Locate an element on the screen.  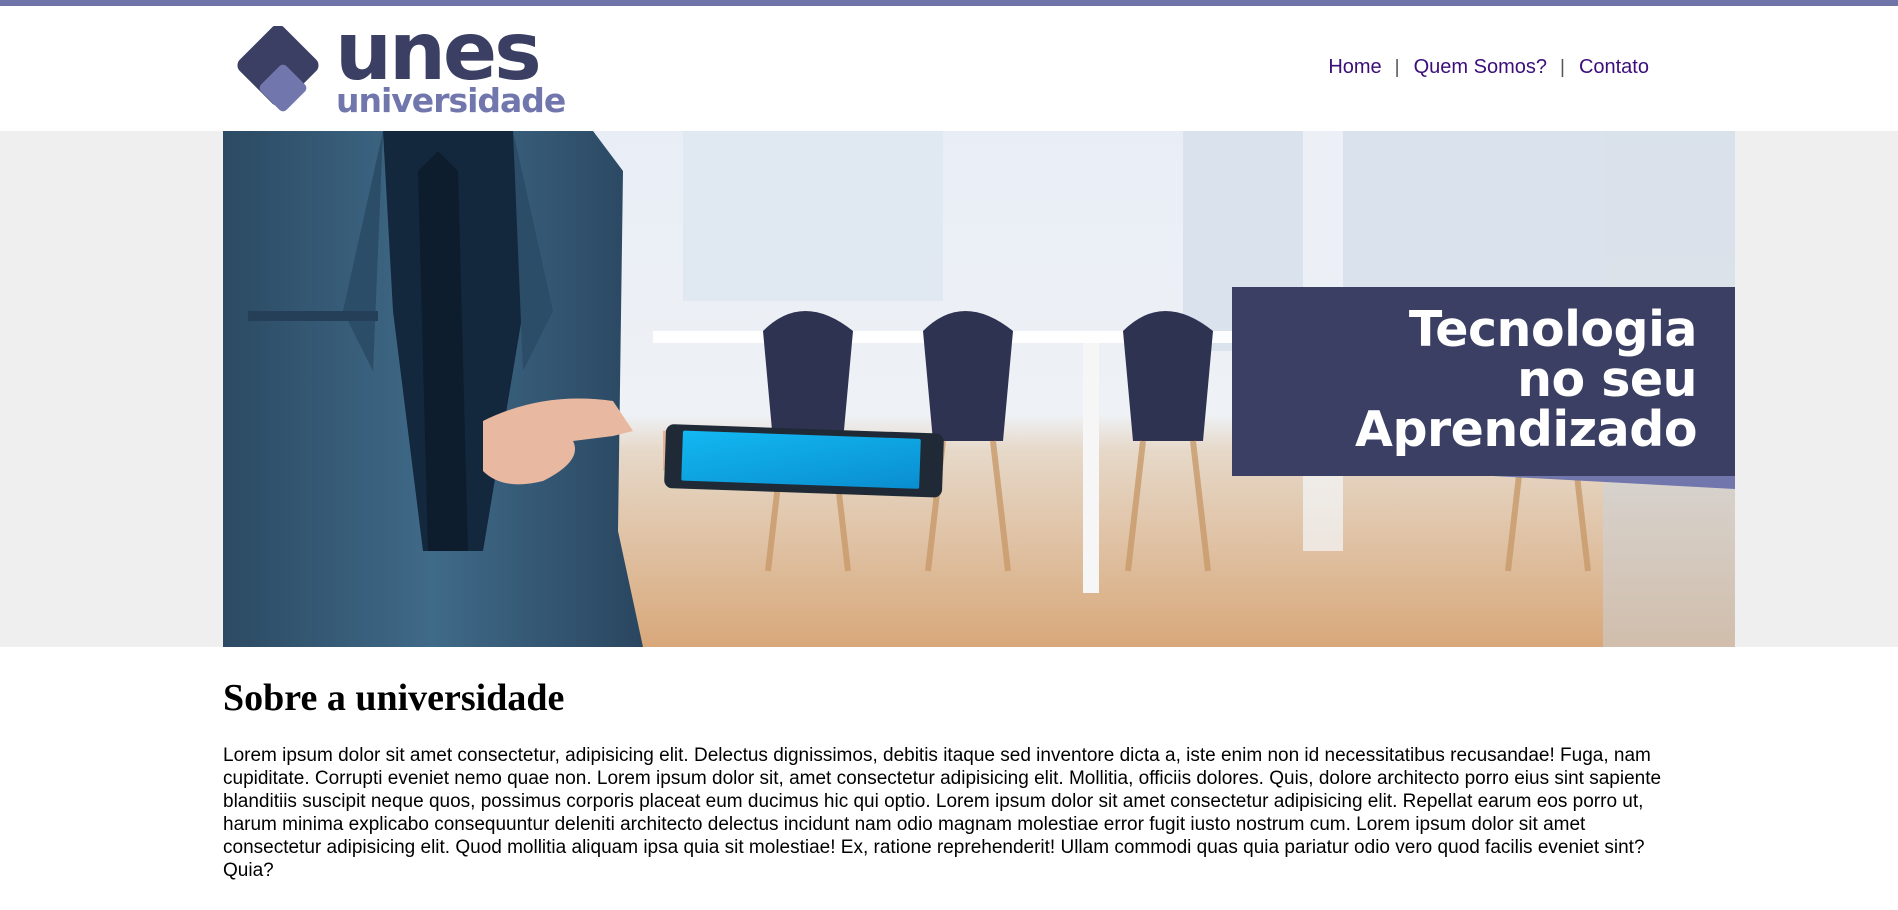
nav-link-contato: Contato is located at coordinates (1614, 67).